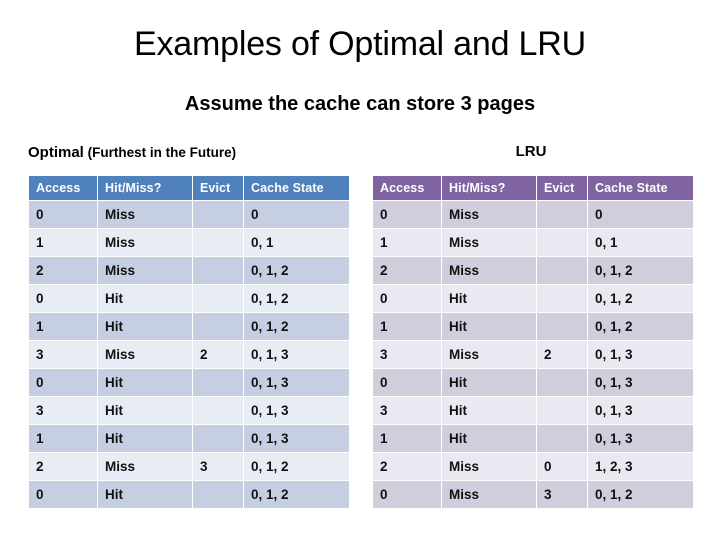  Describe the element at coordinates (162, 152) in the screenshot. I see `optimal-caption-subtext: (Furthest in the Future)` at that location.